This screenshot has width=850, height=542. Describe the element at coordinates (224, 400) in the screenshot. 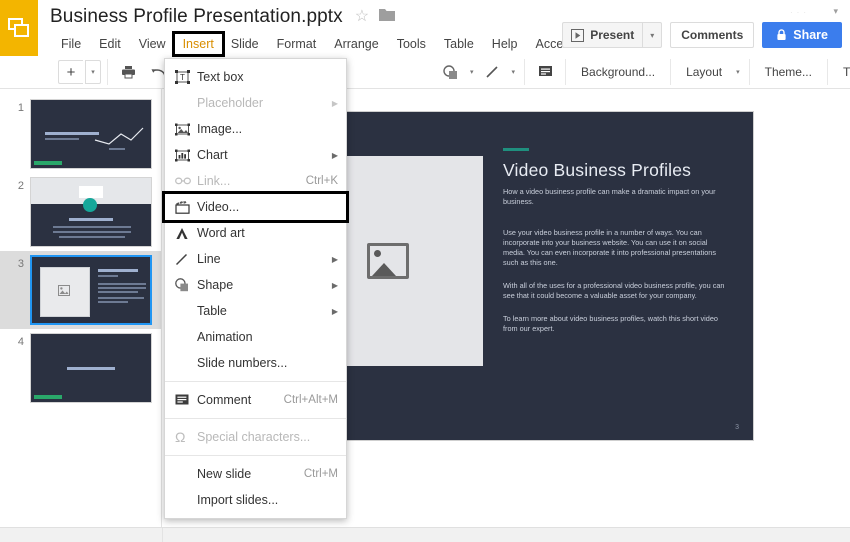

I see `menuitem-label: Comment` at that location.